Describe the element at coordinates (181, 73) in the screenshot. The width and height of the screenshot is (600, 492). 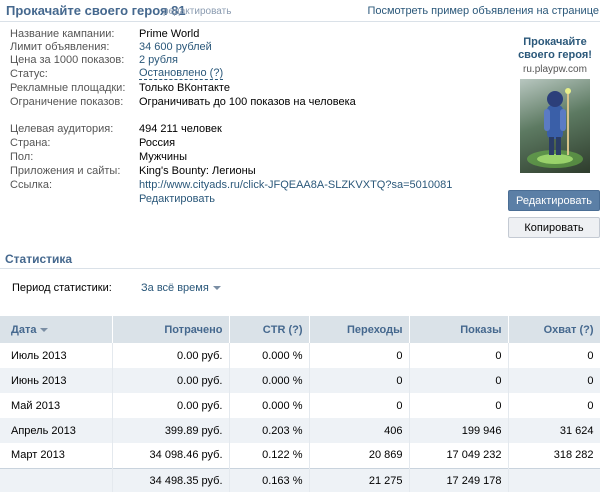
I see `status-link: Остановлено (?)` at that location.